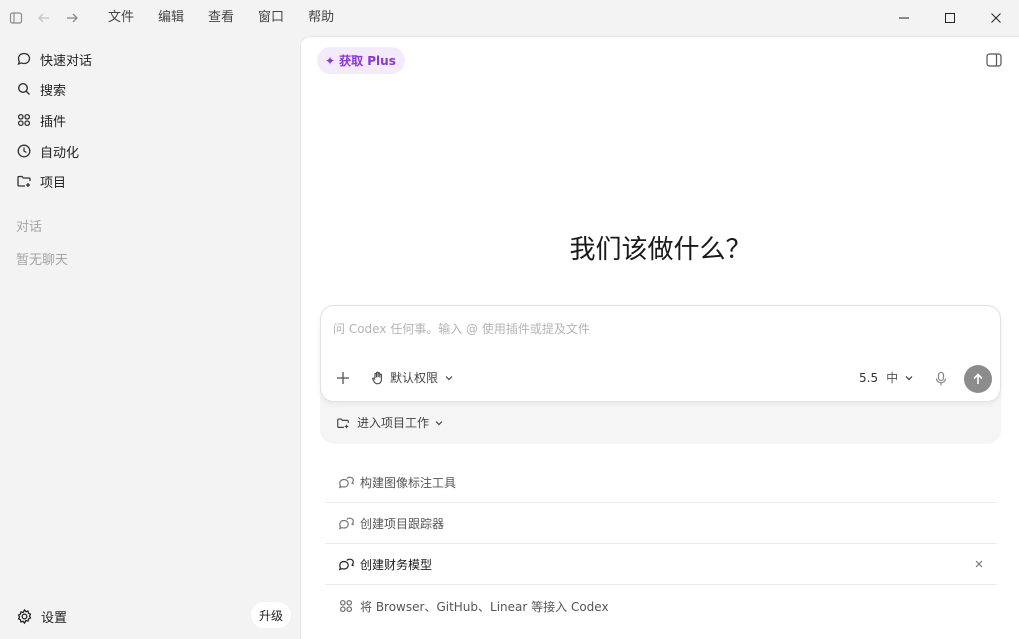 This screenshot has width=1019, height=639. Describe the element at coordinates (653, 329) in the screenshot. I see `prompt-input` at that location.